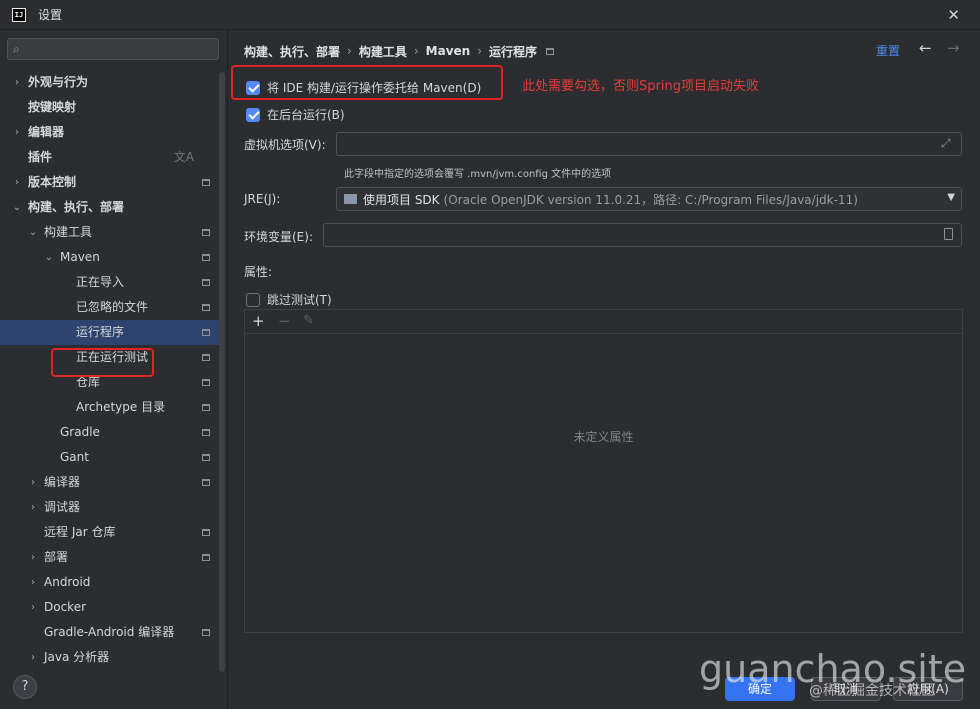 This screenshot has height=709, width=980. What do you see at coordinates (16, 49) in the screenshot?
I see `search-icon: ⌕` at bounding box center [16, 49].